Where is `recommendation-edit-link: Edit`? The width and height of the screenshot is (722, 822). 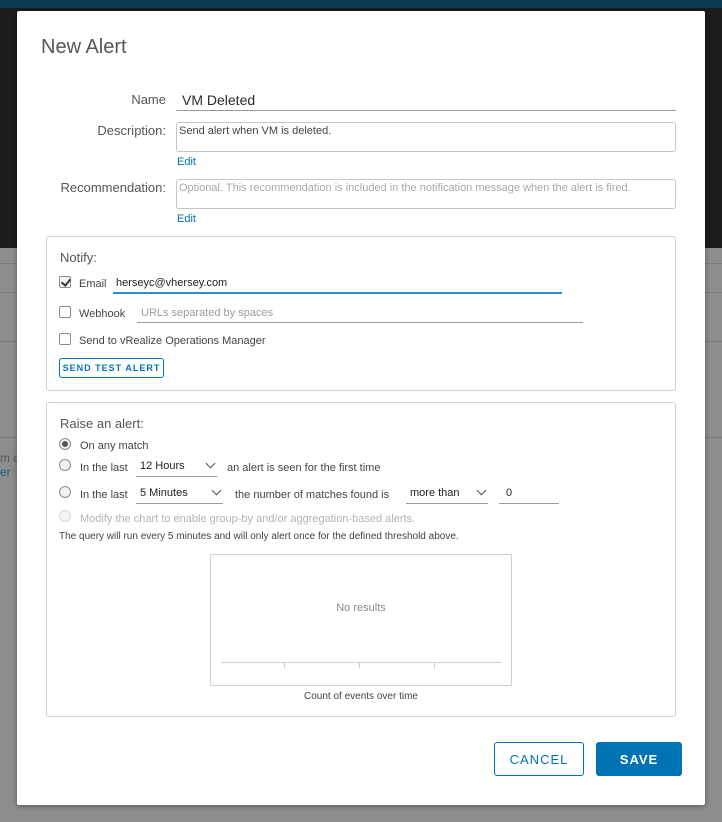 recommendation-edit-link: Edit is located at coordinates (186, 219).